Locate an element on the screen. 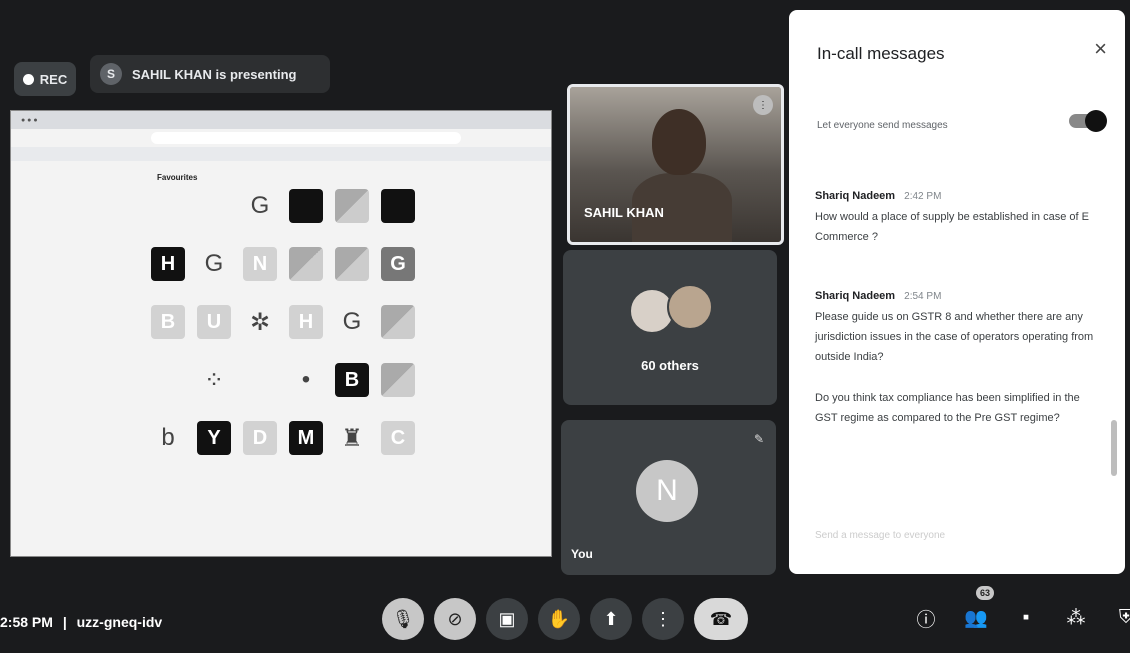 This screenshot has width=1130, height=653. self-label: You is located at coordinates (582, 554).